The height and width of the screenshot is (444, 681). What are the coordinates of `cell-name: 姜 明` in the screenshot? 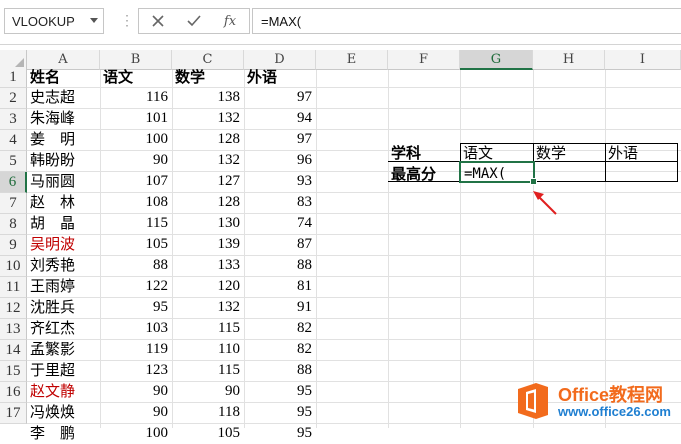 It's located at (65, 139).